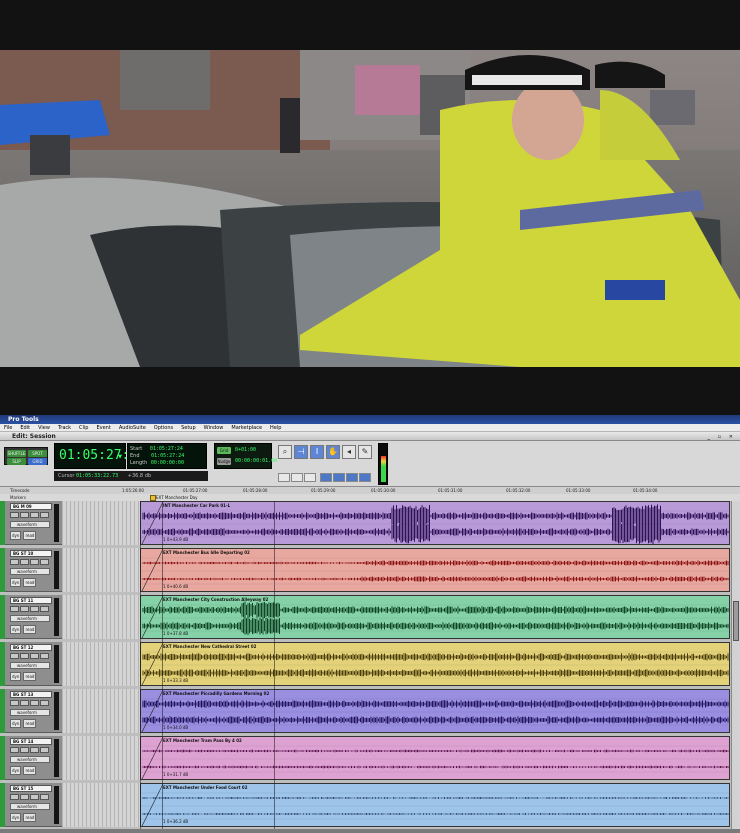 The height and width of the screenshot is (833, 740). What do you see at coordinates (83, 427) in the screenshot?
I see `menu-clip: Clip` at bounding box center [83, 427].